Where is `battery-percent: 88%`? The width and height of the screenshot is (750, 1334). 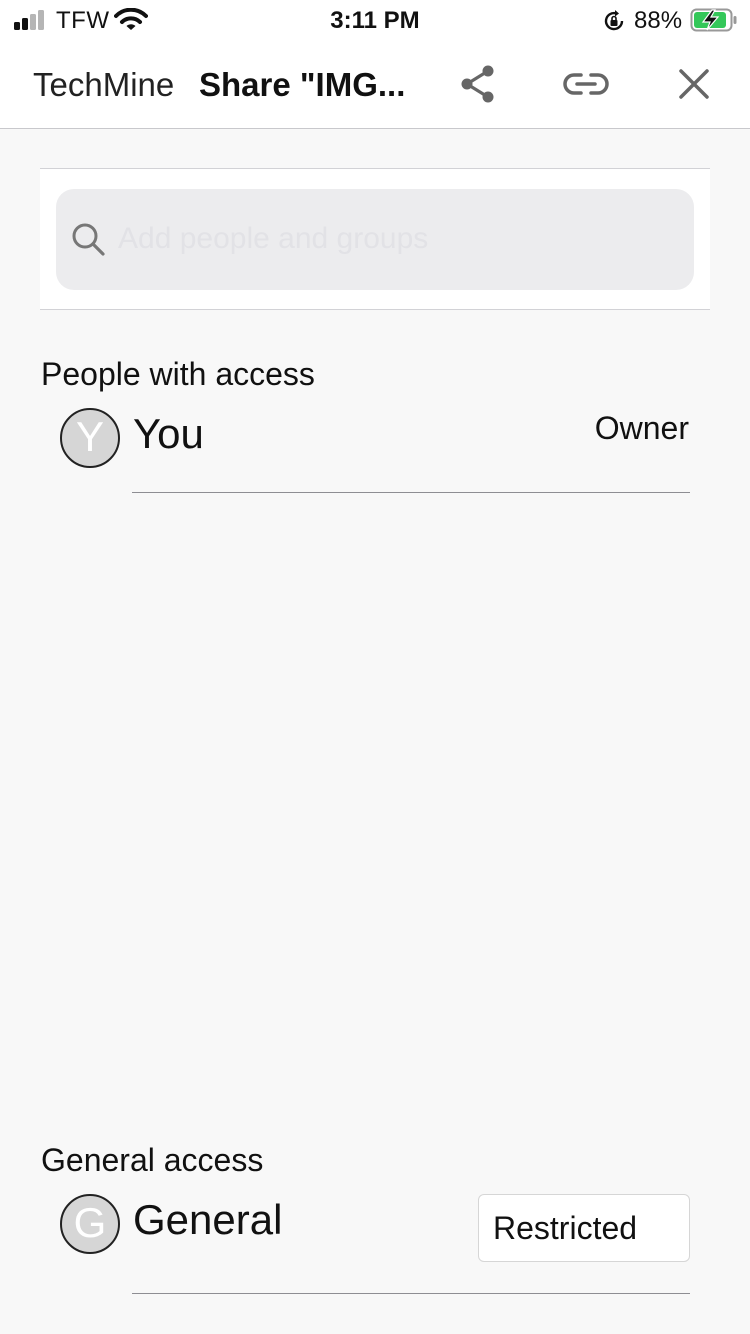
battery-percent: 88% is located at coordinates (658, 20).